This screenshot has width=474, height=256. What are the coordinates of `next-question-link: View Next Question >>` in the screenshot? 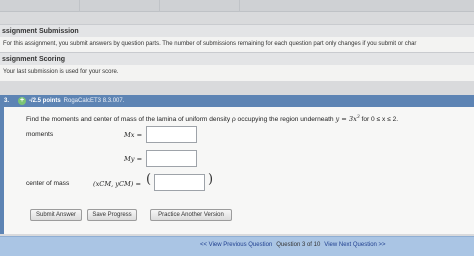 It's located at (354, 245).